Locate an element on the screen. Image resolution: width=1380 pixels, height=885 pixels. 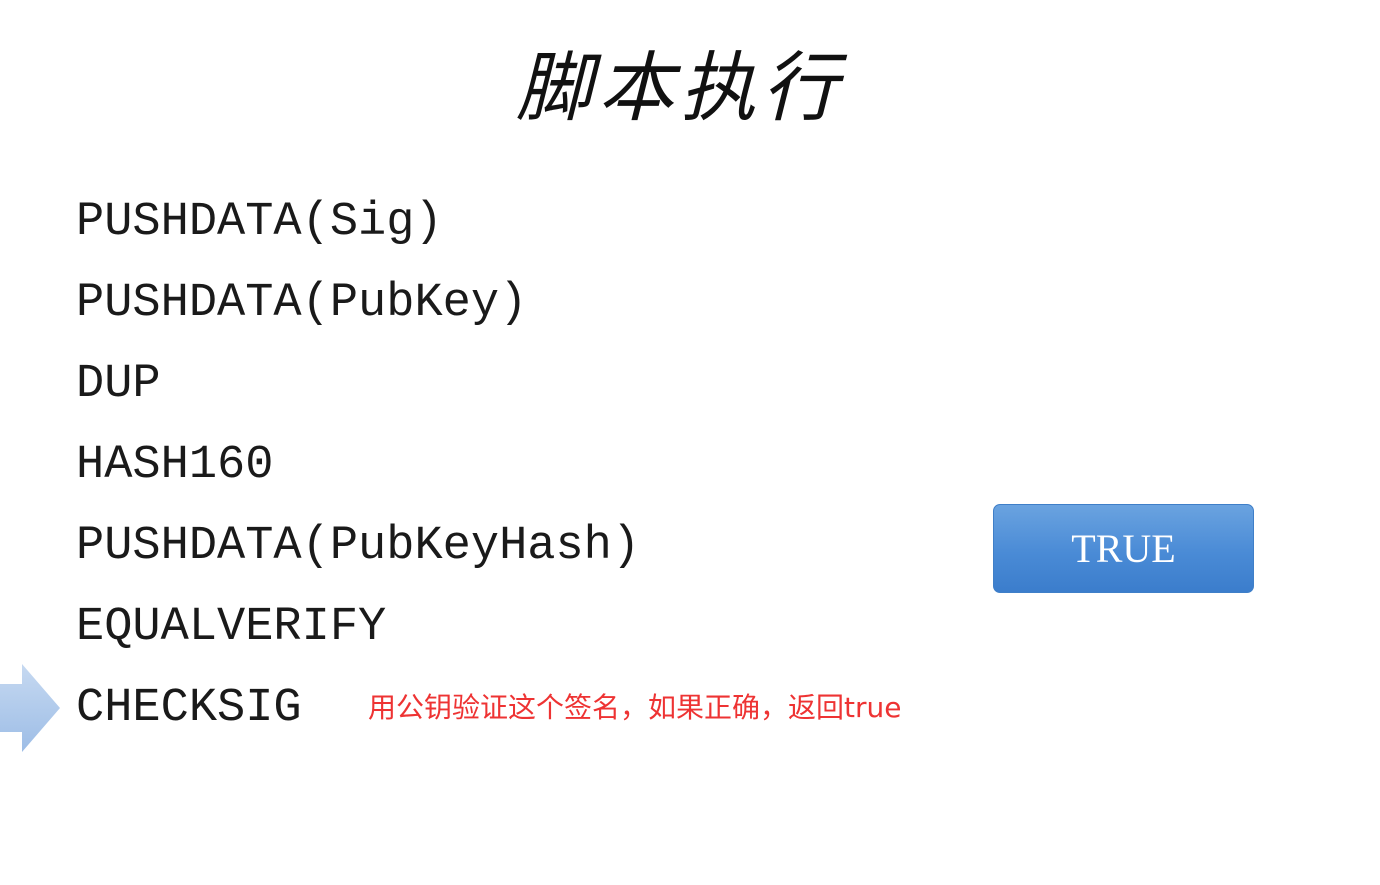
current-op-note: 用公钥验证这个签名，如果正确，返回true is located at coordinates (635, 707).